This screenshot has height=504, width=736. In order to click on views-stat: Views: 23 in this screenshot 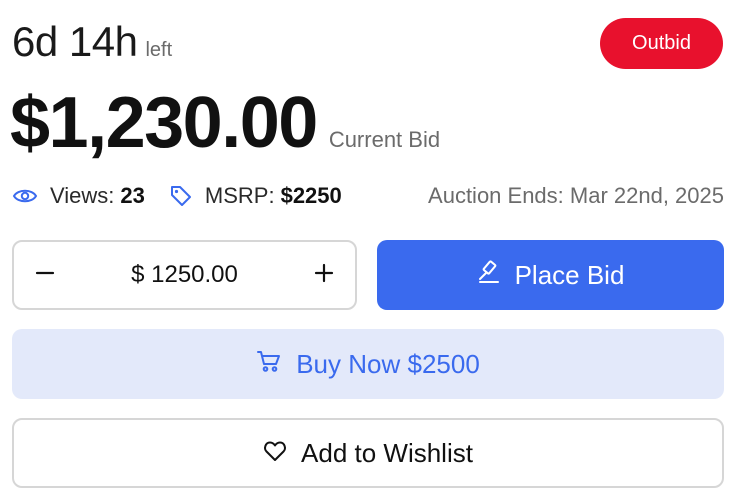, I will do `click(78, 196)`.